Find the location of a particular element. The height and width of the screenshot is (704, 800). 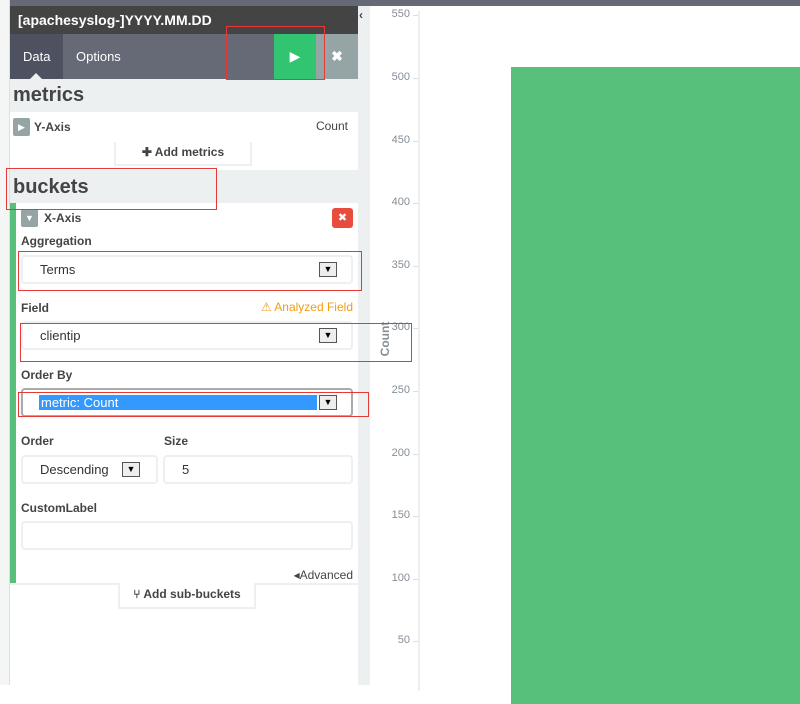

order-value: Descending is located at coordinates (74, 469).